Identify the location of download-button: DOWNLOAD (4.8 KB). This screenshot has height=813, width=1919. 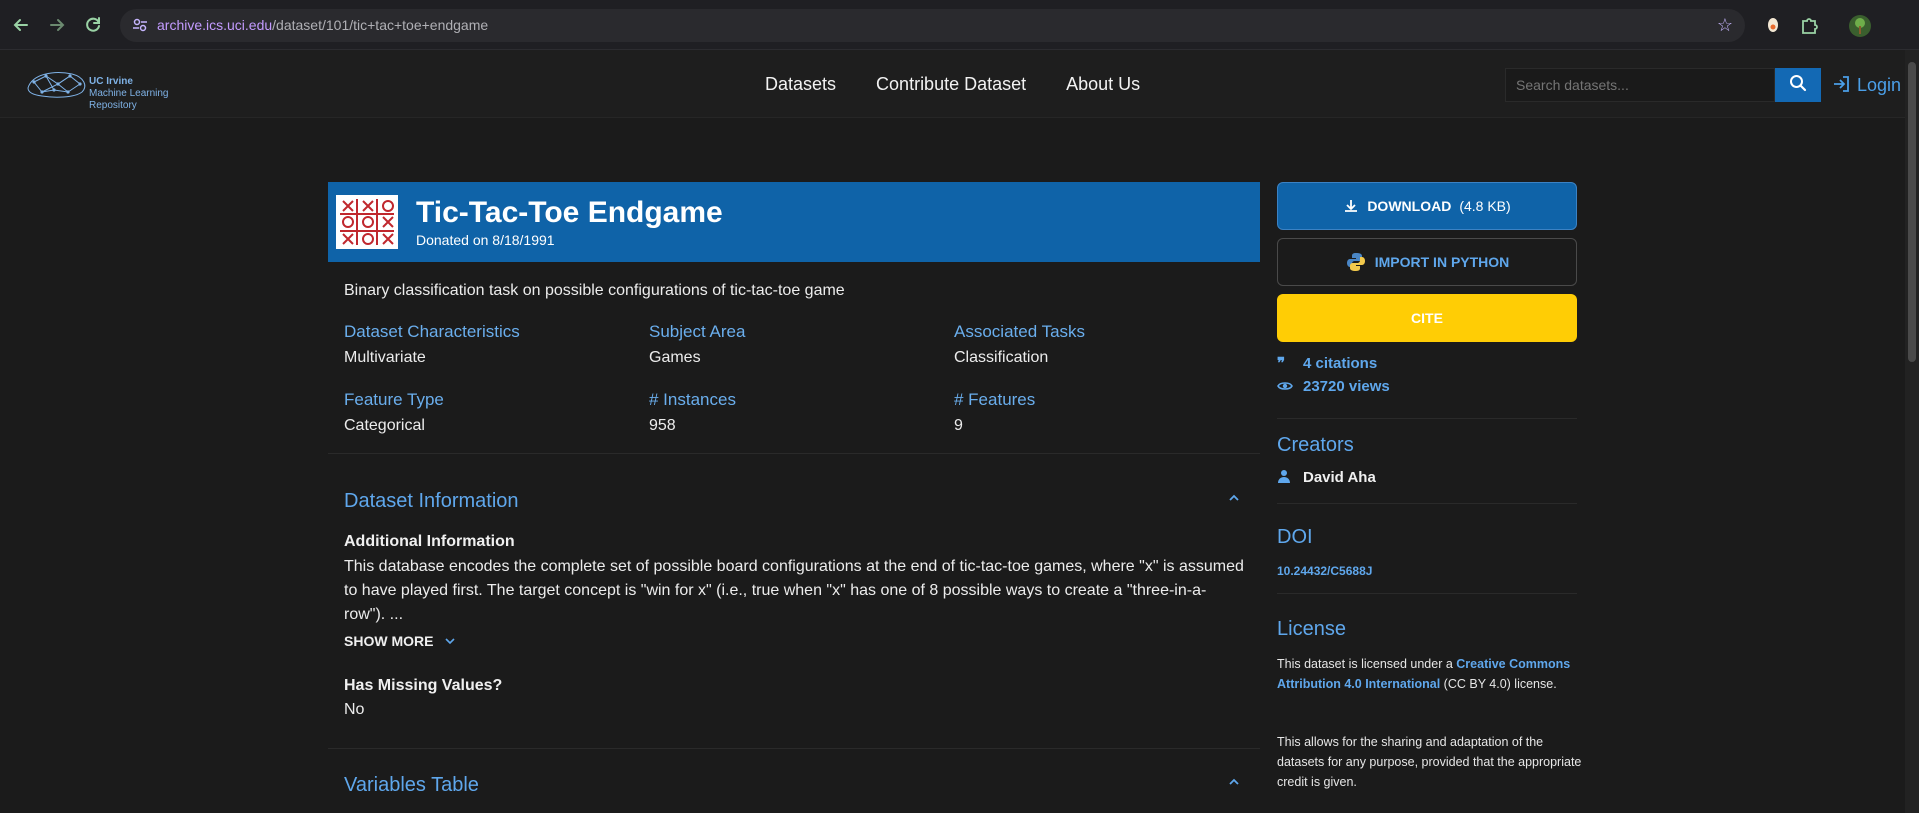
(1427, 206).